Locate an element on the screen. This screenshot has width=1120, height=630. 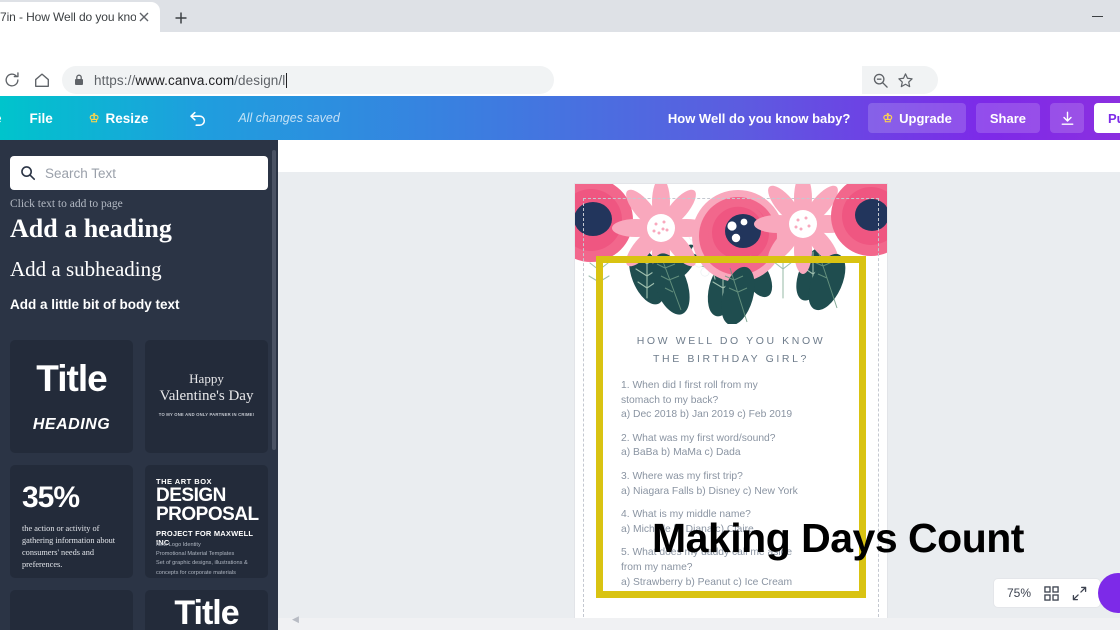
editor-bottom-strip is located at coordinates (699, 624).